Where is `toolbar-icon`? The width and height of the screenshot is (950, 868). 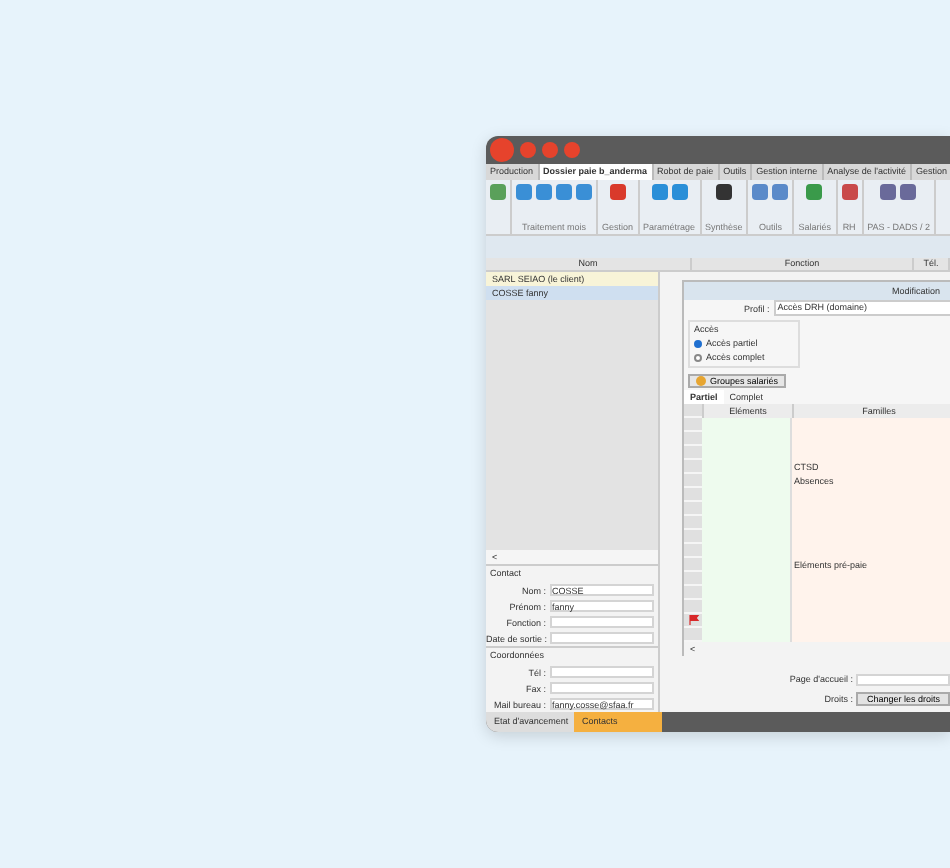
toolbar-icon is located at coordinates (723, 192).